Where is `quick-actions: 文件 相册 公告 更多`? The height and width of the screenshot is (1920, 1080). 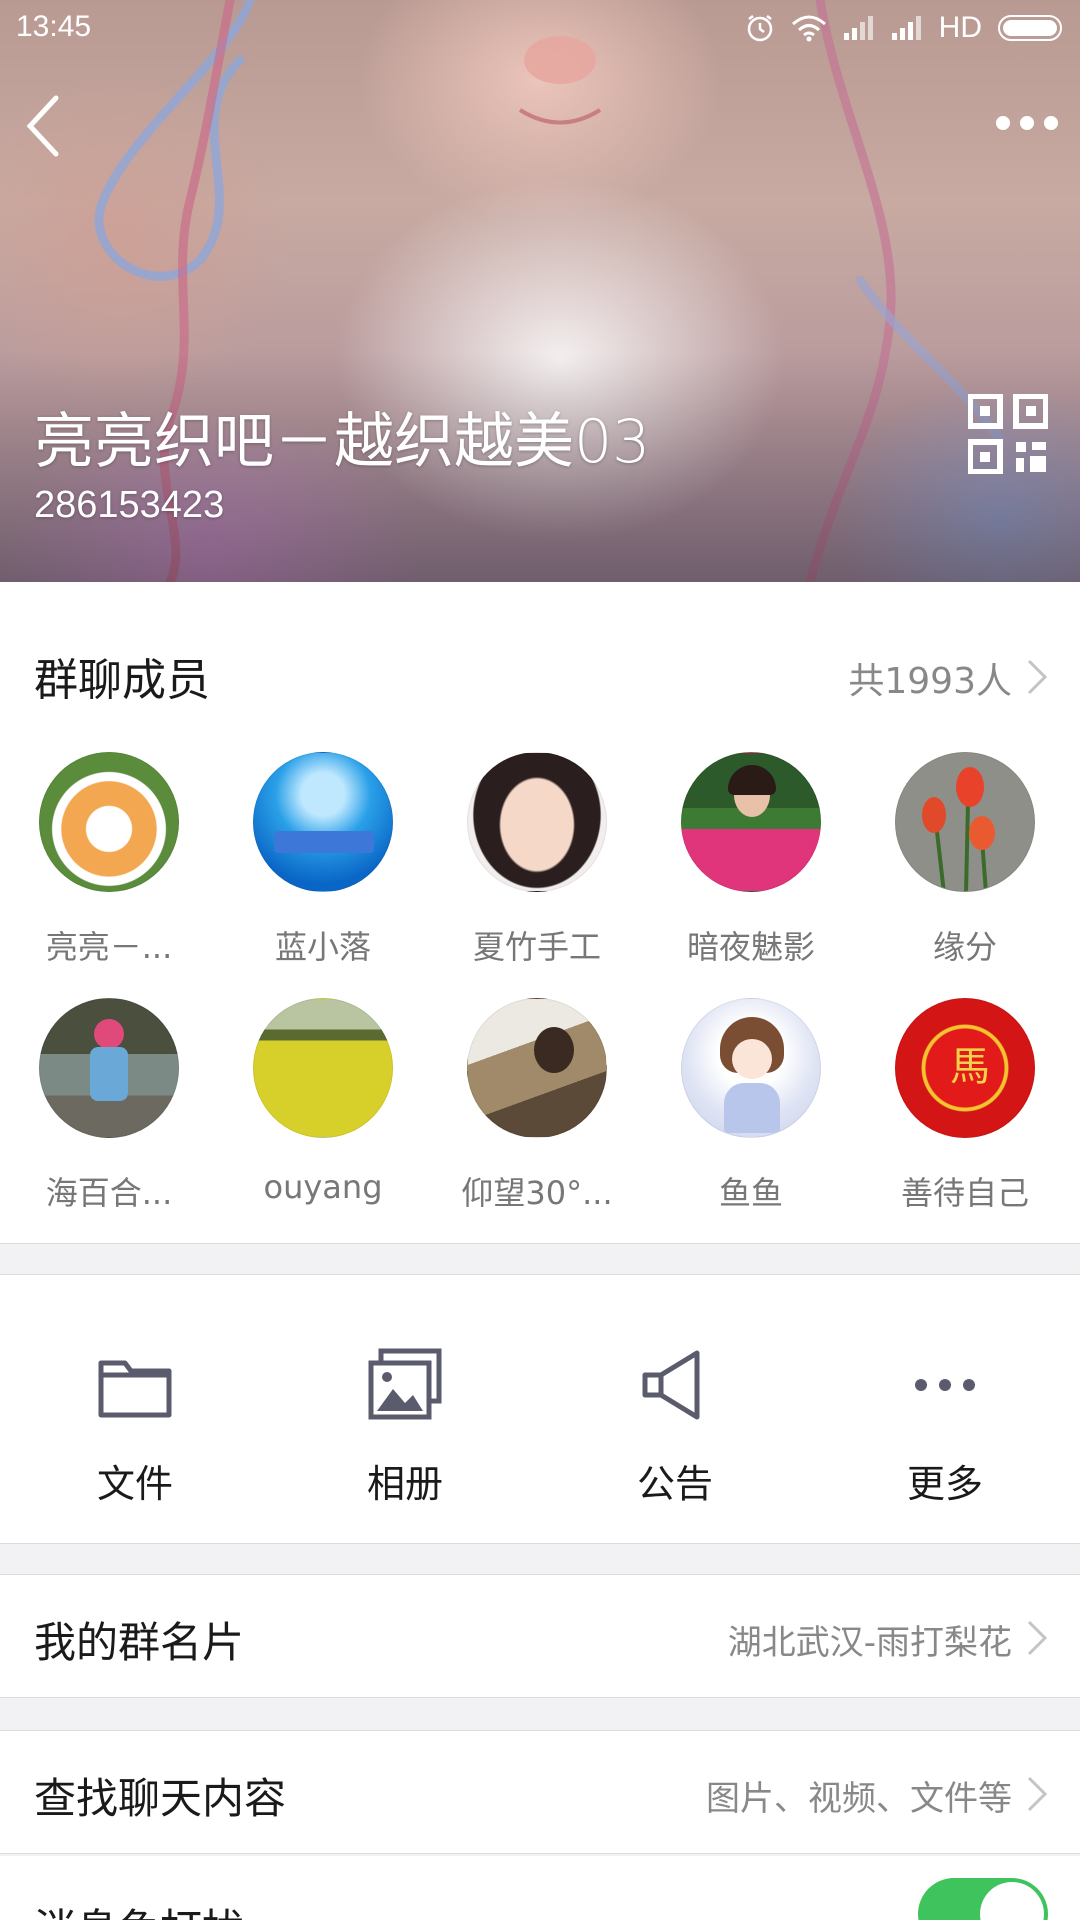
quick-actions: 文件 相册 公告 更多 is located at coordinates (540, 1409).